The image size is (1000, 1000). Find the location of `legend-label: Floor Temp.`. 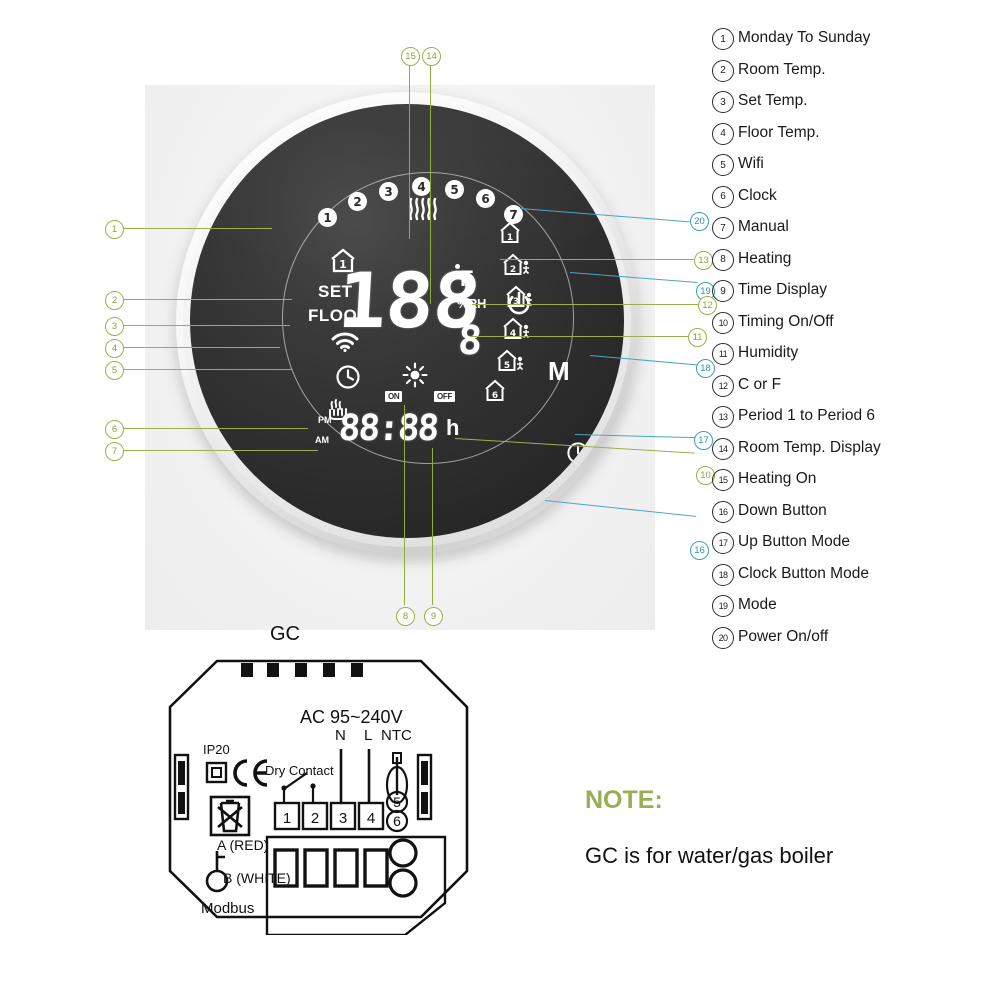

legend-label: Floor Temp. is located at coordinates (779, 132).